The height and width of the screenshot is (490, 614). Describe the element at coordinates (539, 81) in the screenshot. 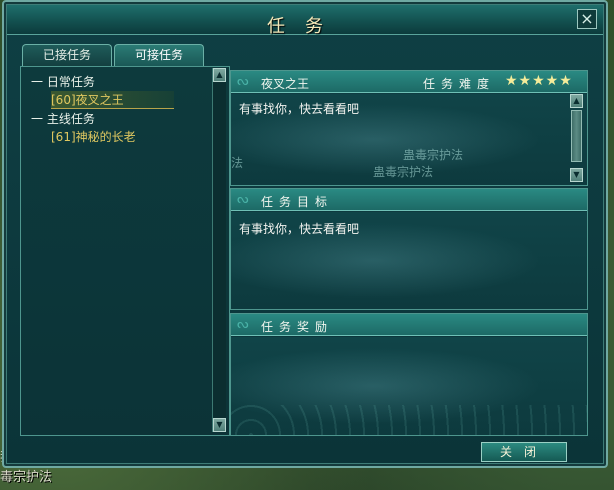

I see `difficulty-stars-icon: ★★★★★` at that location.